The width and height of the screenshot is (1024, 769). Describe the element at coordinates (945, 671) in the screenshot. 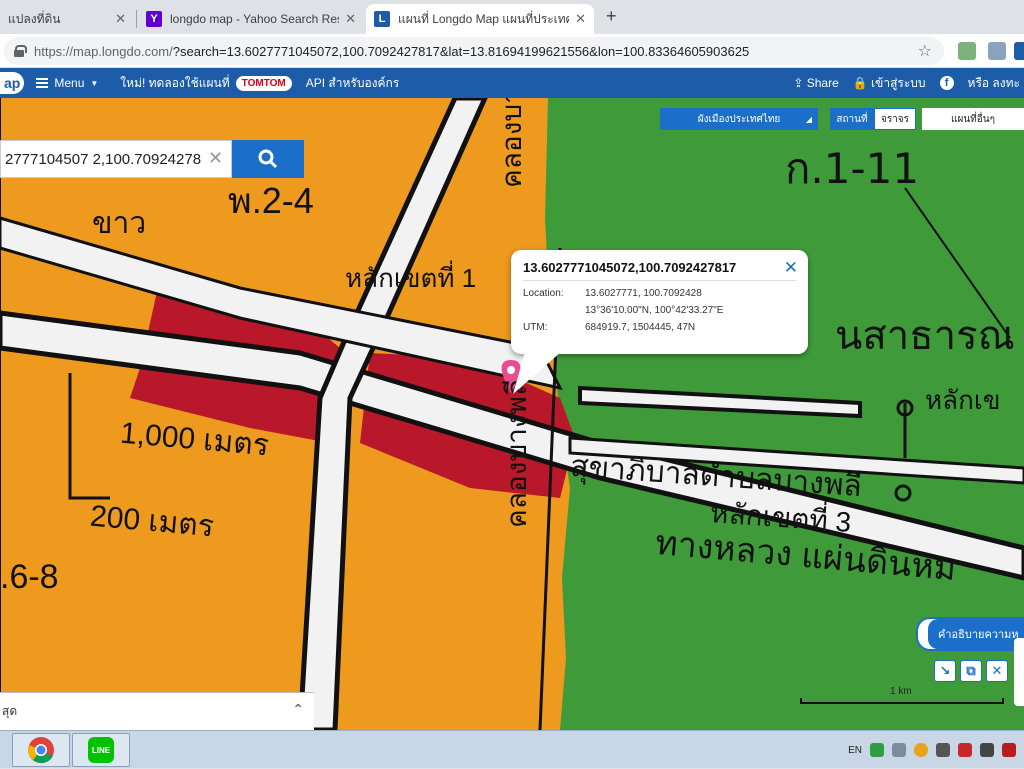

I see `measure-icon: ↘` at that location.